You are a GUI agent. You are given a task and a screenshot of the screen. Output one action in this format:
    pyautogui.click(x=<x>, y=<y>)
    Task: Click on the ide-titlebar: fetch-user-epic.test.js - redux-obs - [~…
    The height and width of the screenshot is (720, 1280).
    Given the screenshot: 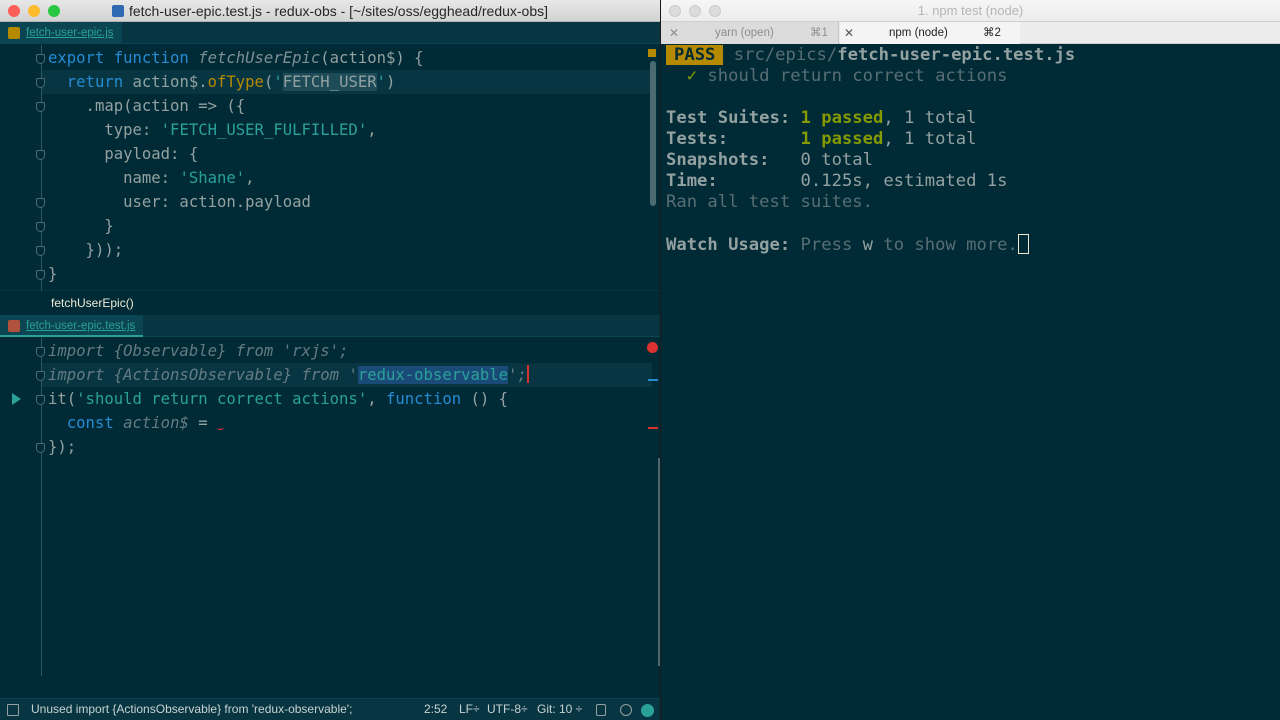 What is the action you would take?
    pyautogui.click(x=330, y=11)
    